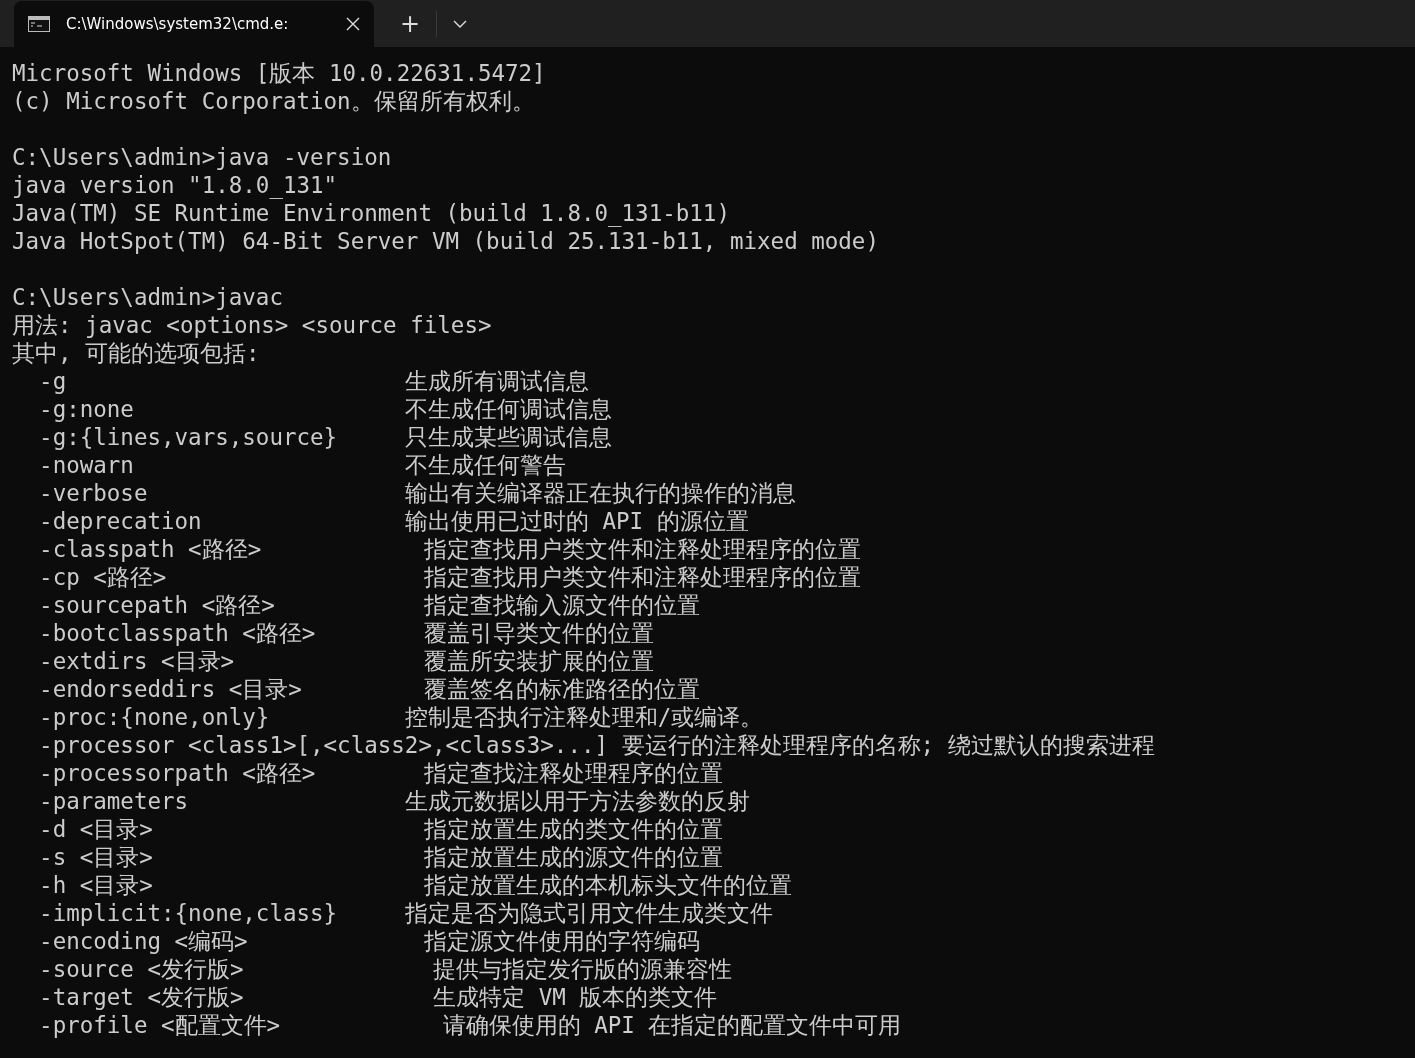 The image size is (1415, 1058). I want to click on console-line: Microsoft Windows [版本 10.0.22631.5472], so click(279, 73).